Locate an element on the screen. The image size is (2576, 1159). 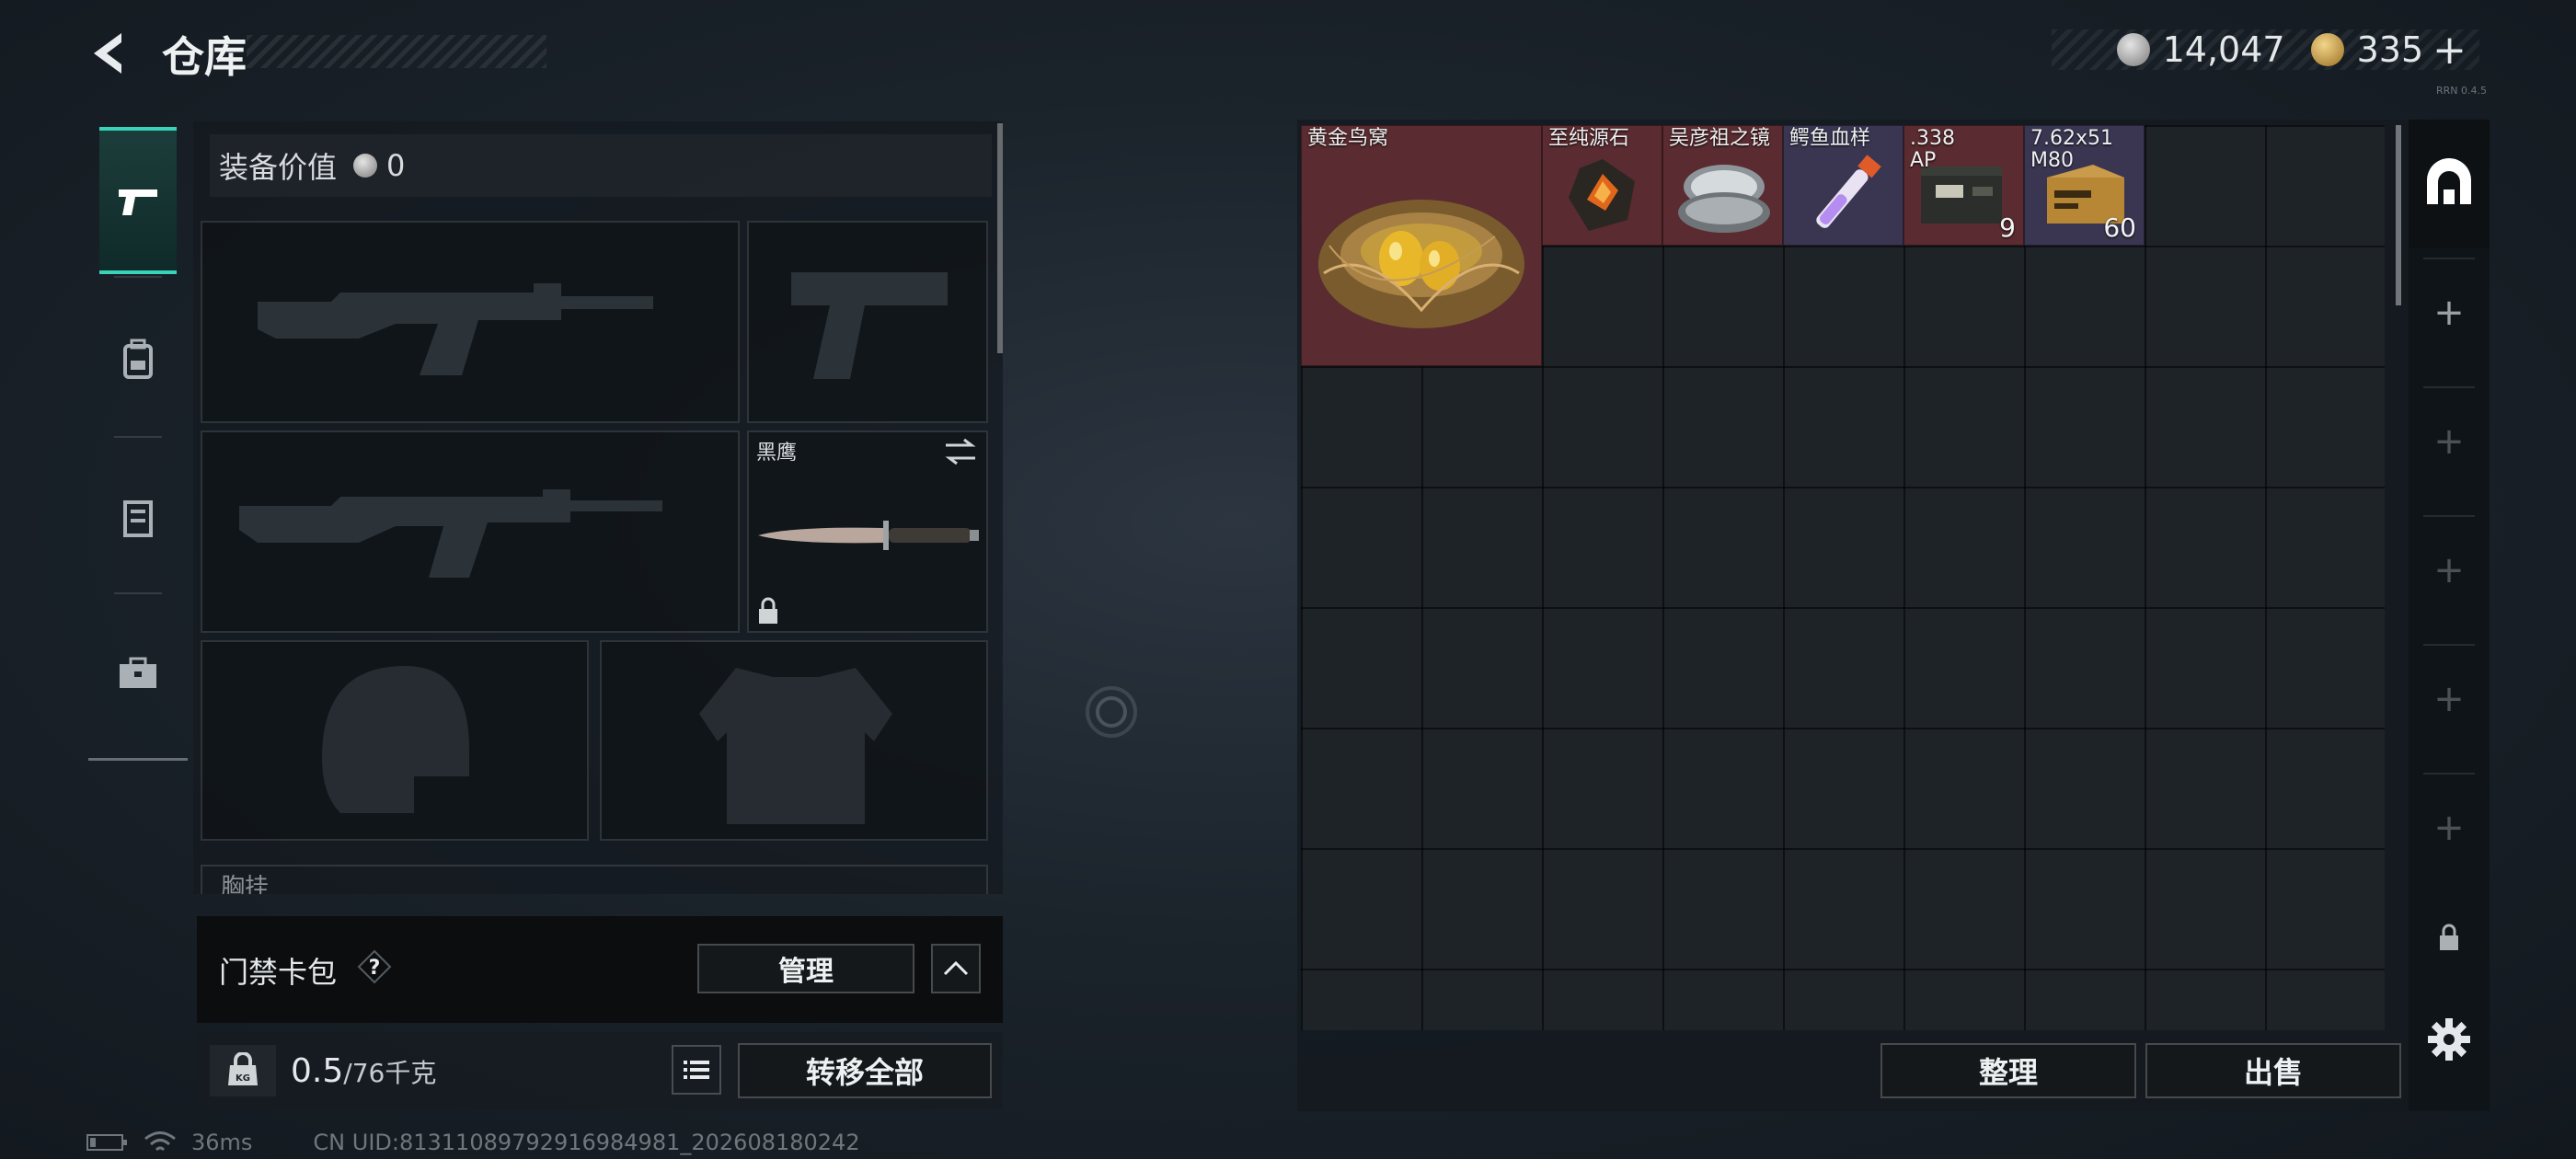
item-name: 7.62x51 M80 is located at coordinates (2071, 149).